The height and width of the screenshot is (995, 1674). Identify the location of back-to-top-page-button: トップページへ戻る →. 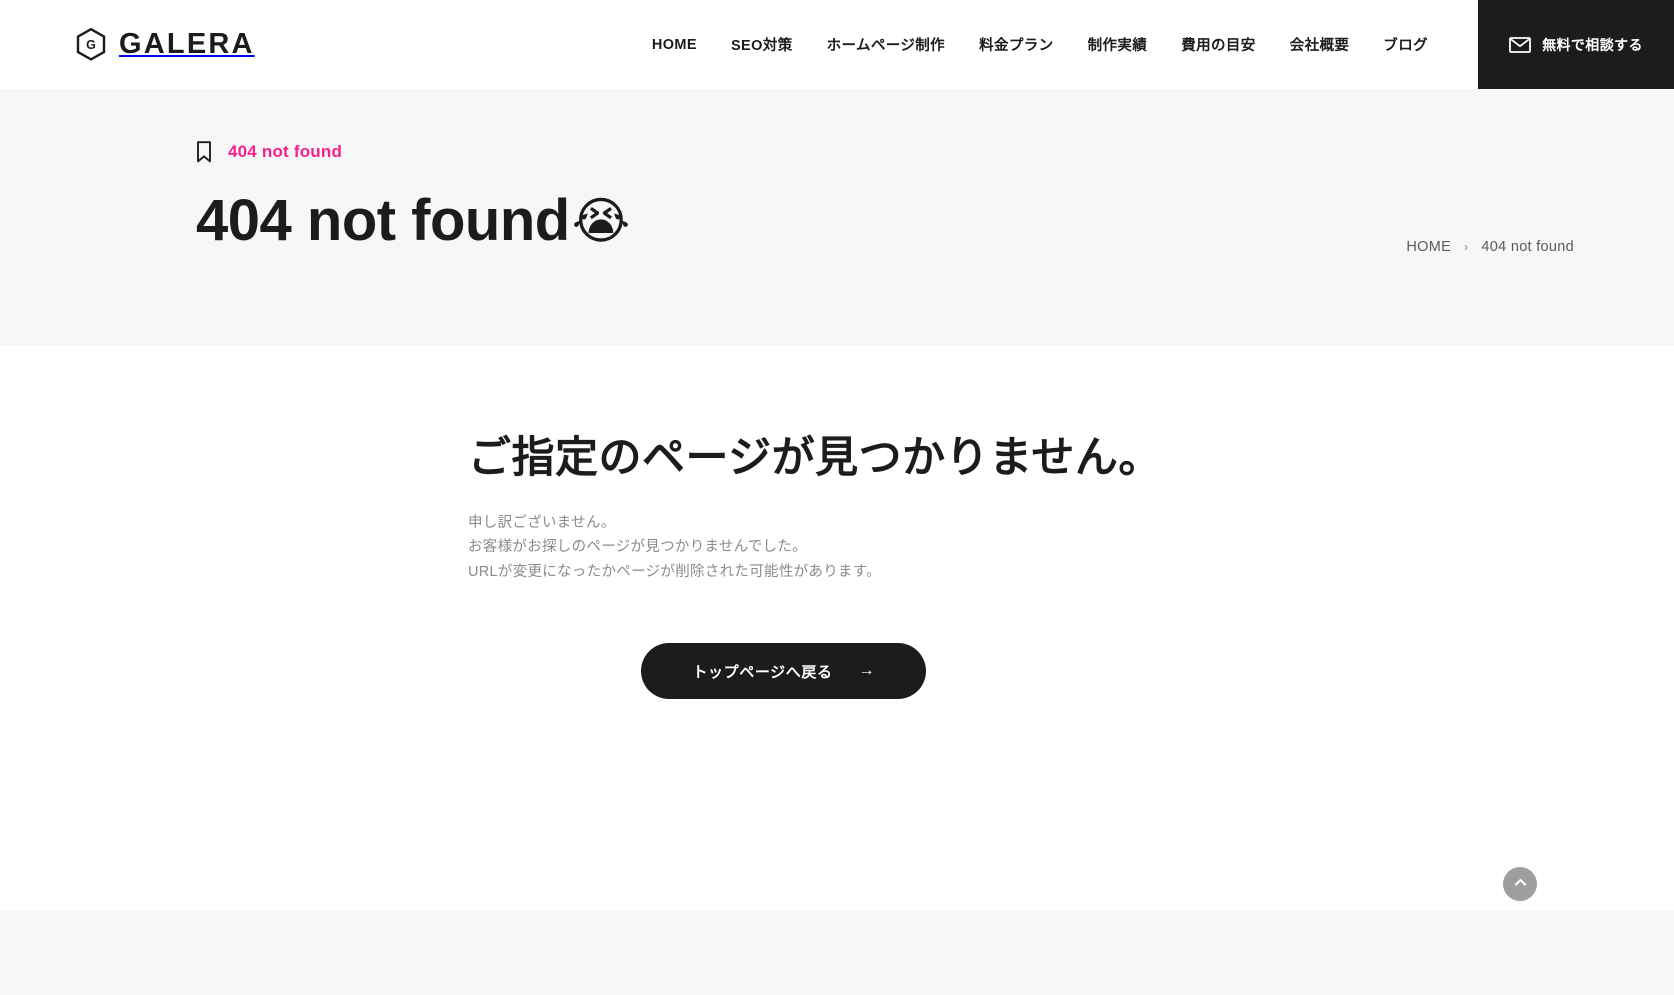
(783, 671).